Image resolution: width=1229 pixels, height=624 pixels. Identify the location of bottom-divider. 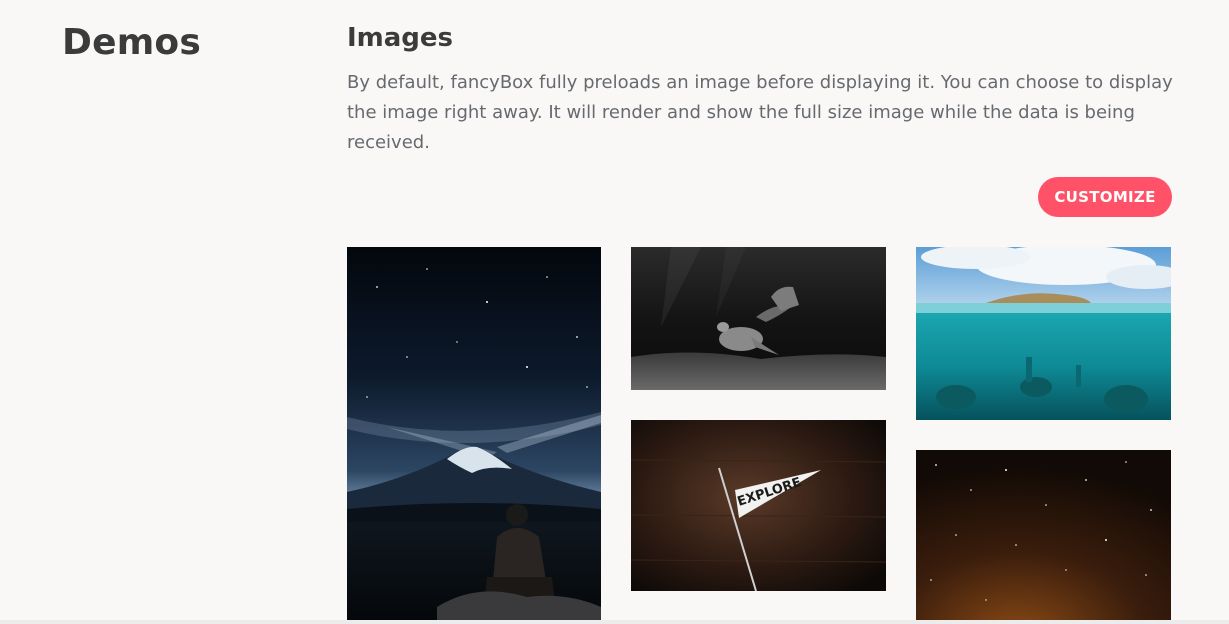
(614, 622).